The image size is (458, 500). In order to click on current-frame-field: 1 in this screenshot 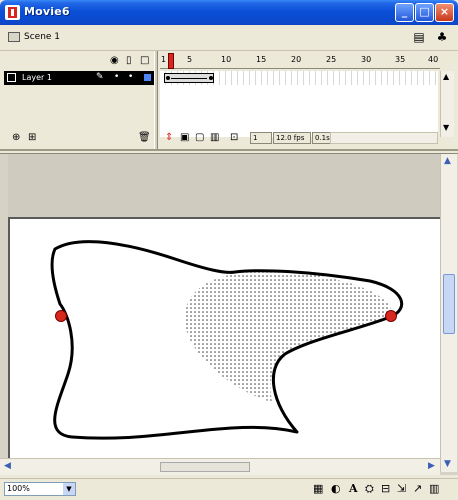, I will do `click(261, 138)`.